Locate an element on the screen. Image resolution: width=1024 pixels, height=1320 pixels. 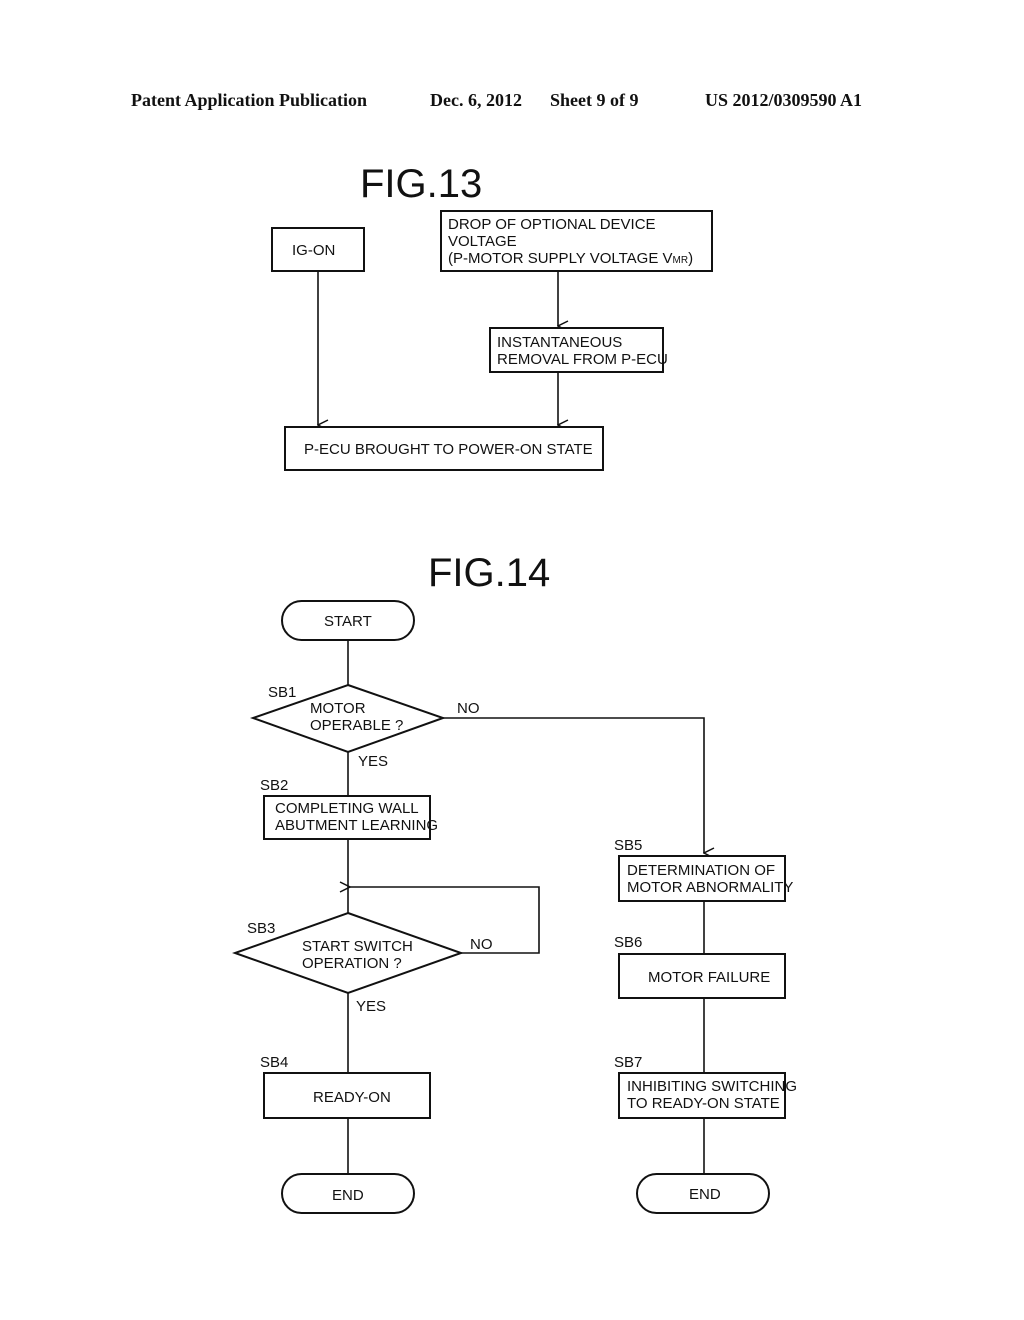
fig14-start-label: START is located at coordinates (348, 621).